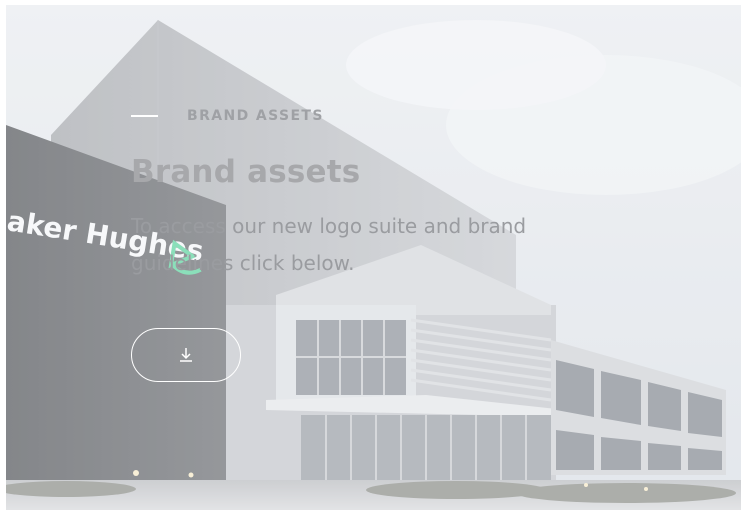 The height and width of the screenshot is (510, 741). I want to click on eyebrow: BRAND ASSETS, so click(366, 116).